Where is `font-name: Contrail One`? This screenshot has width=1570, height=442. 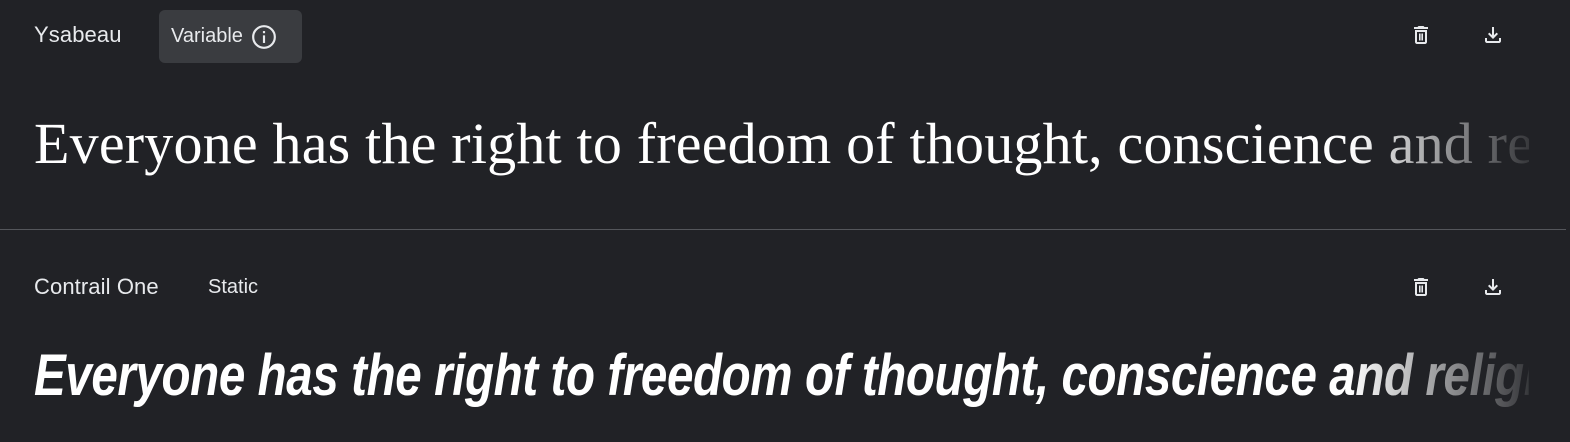 font-name: Contrail One is located at coordinates (96, 287).